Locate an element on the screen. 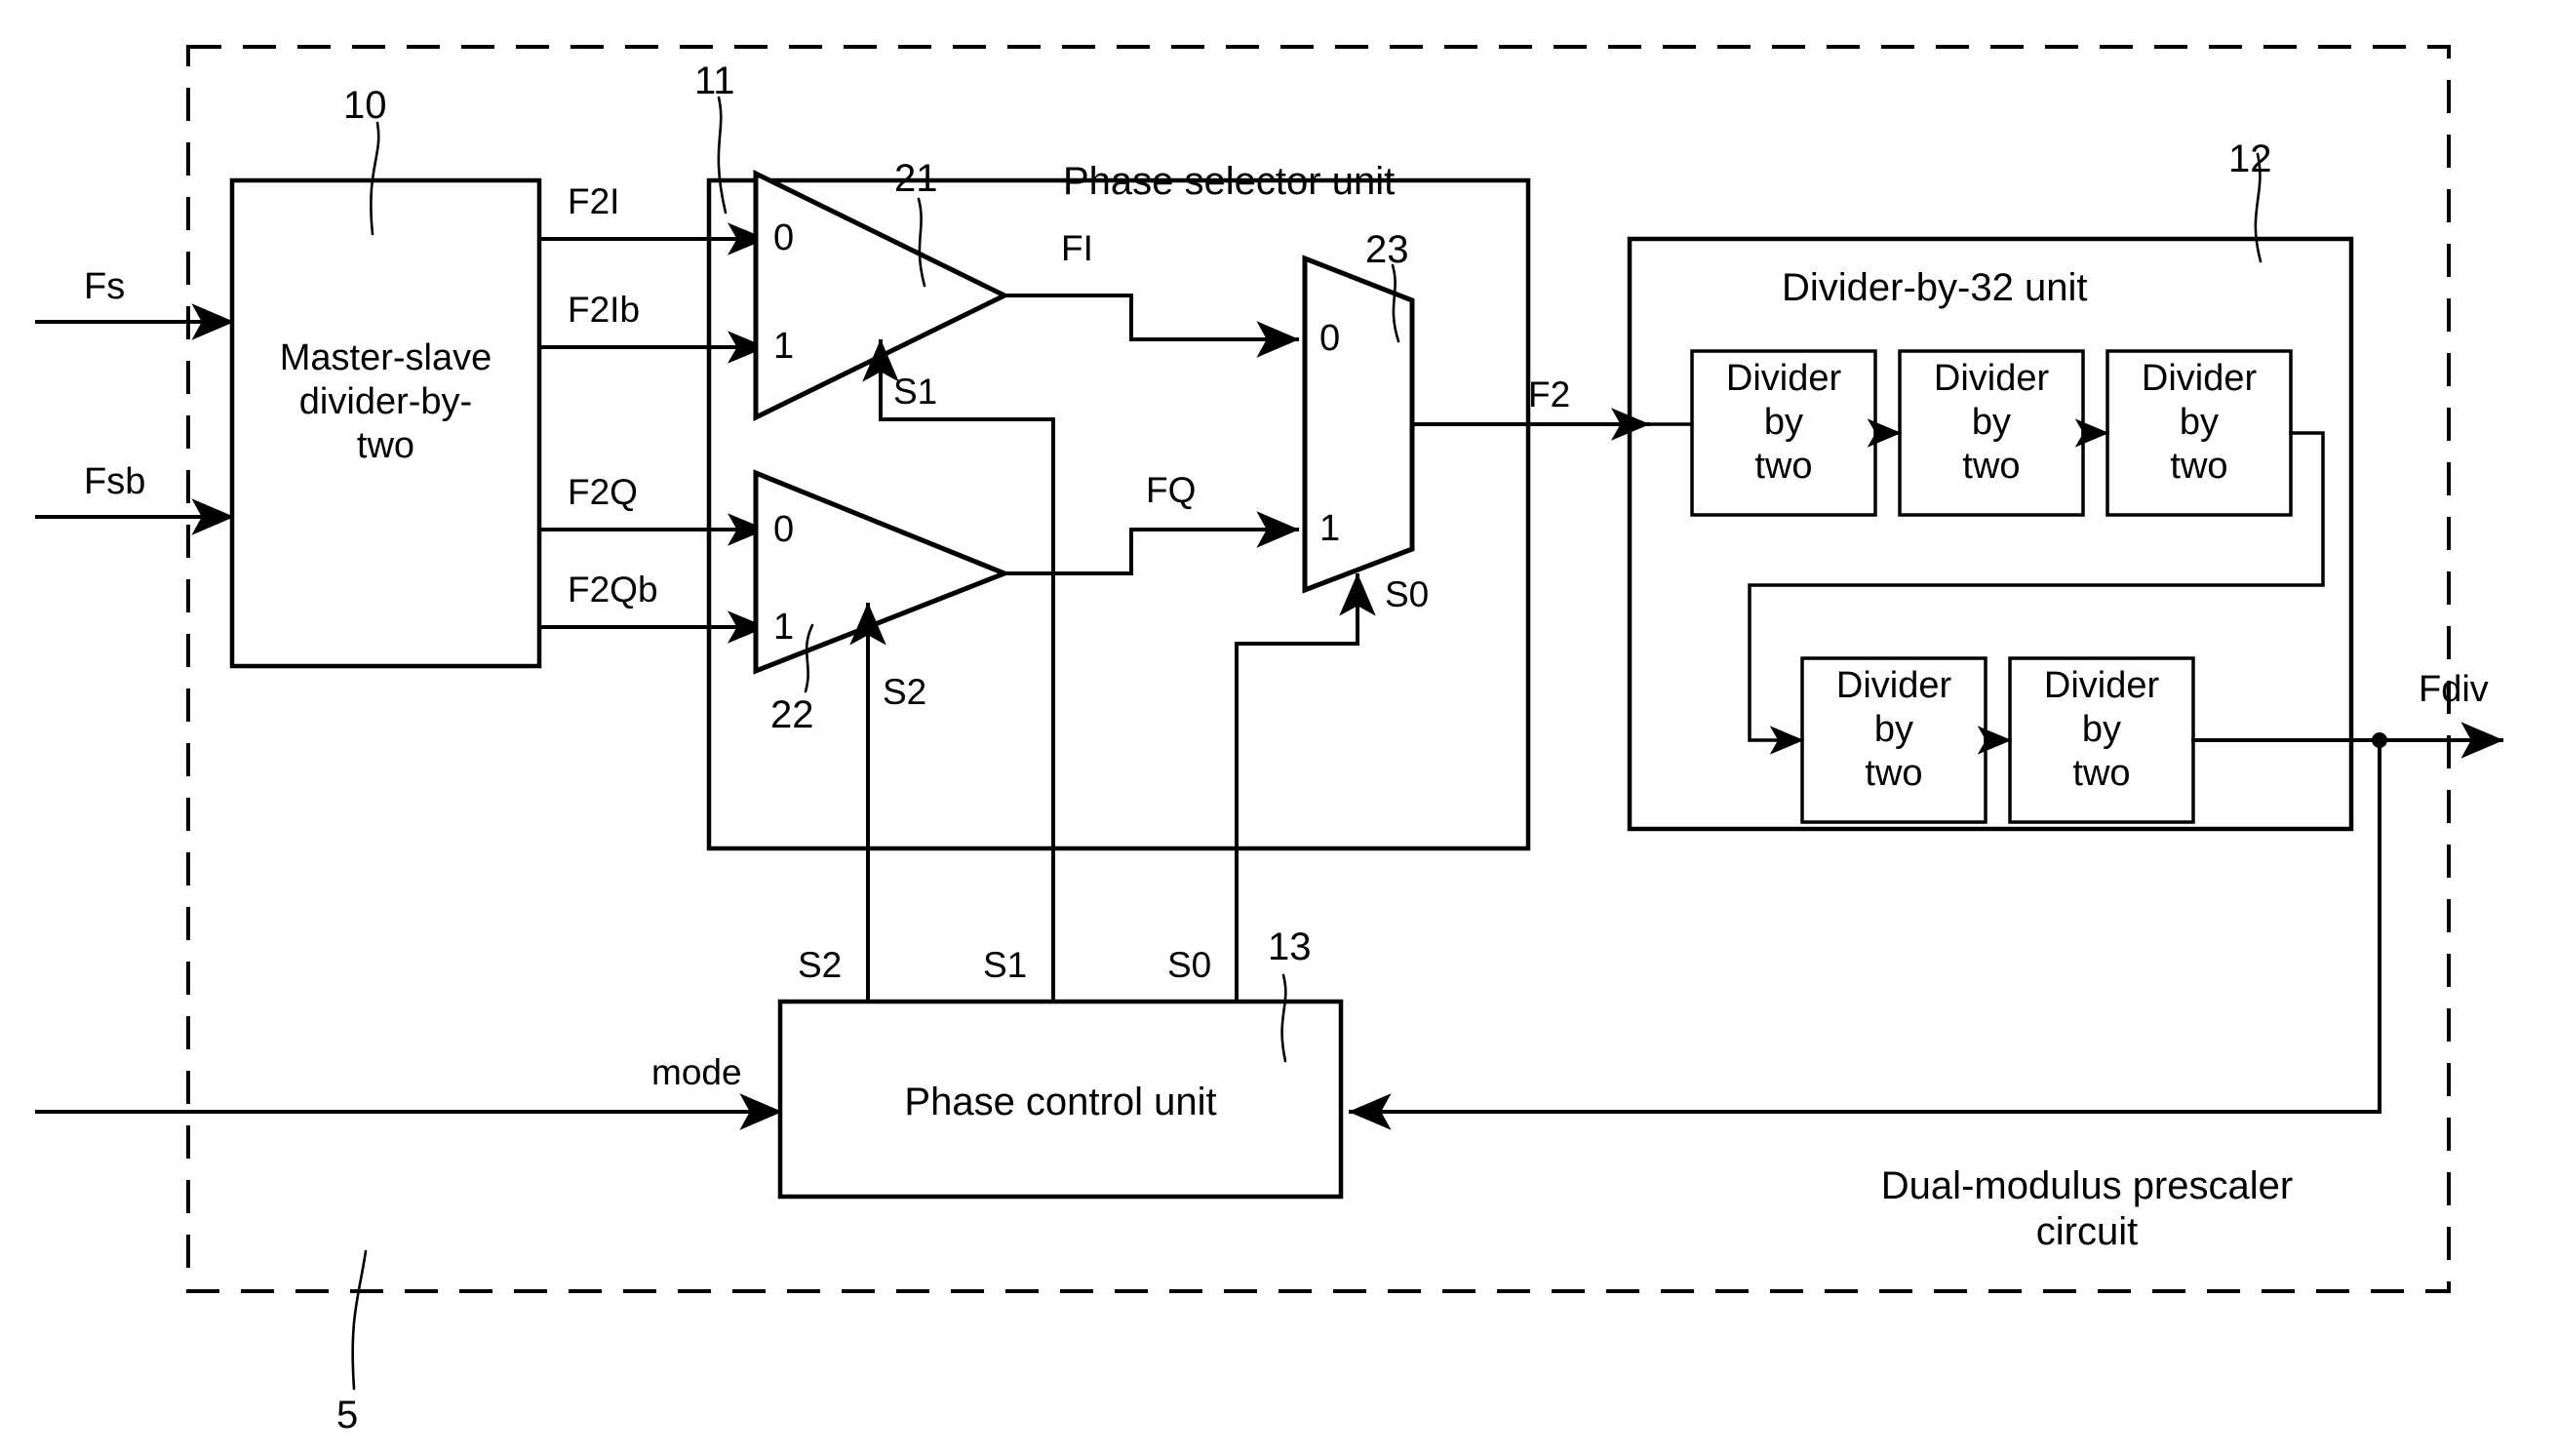 Image resolution: width=2558 pixels, height=1456 pixels. ref-number-12: 12 is located at coordinates (2250, 159).